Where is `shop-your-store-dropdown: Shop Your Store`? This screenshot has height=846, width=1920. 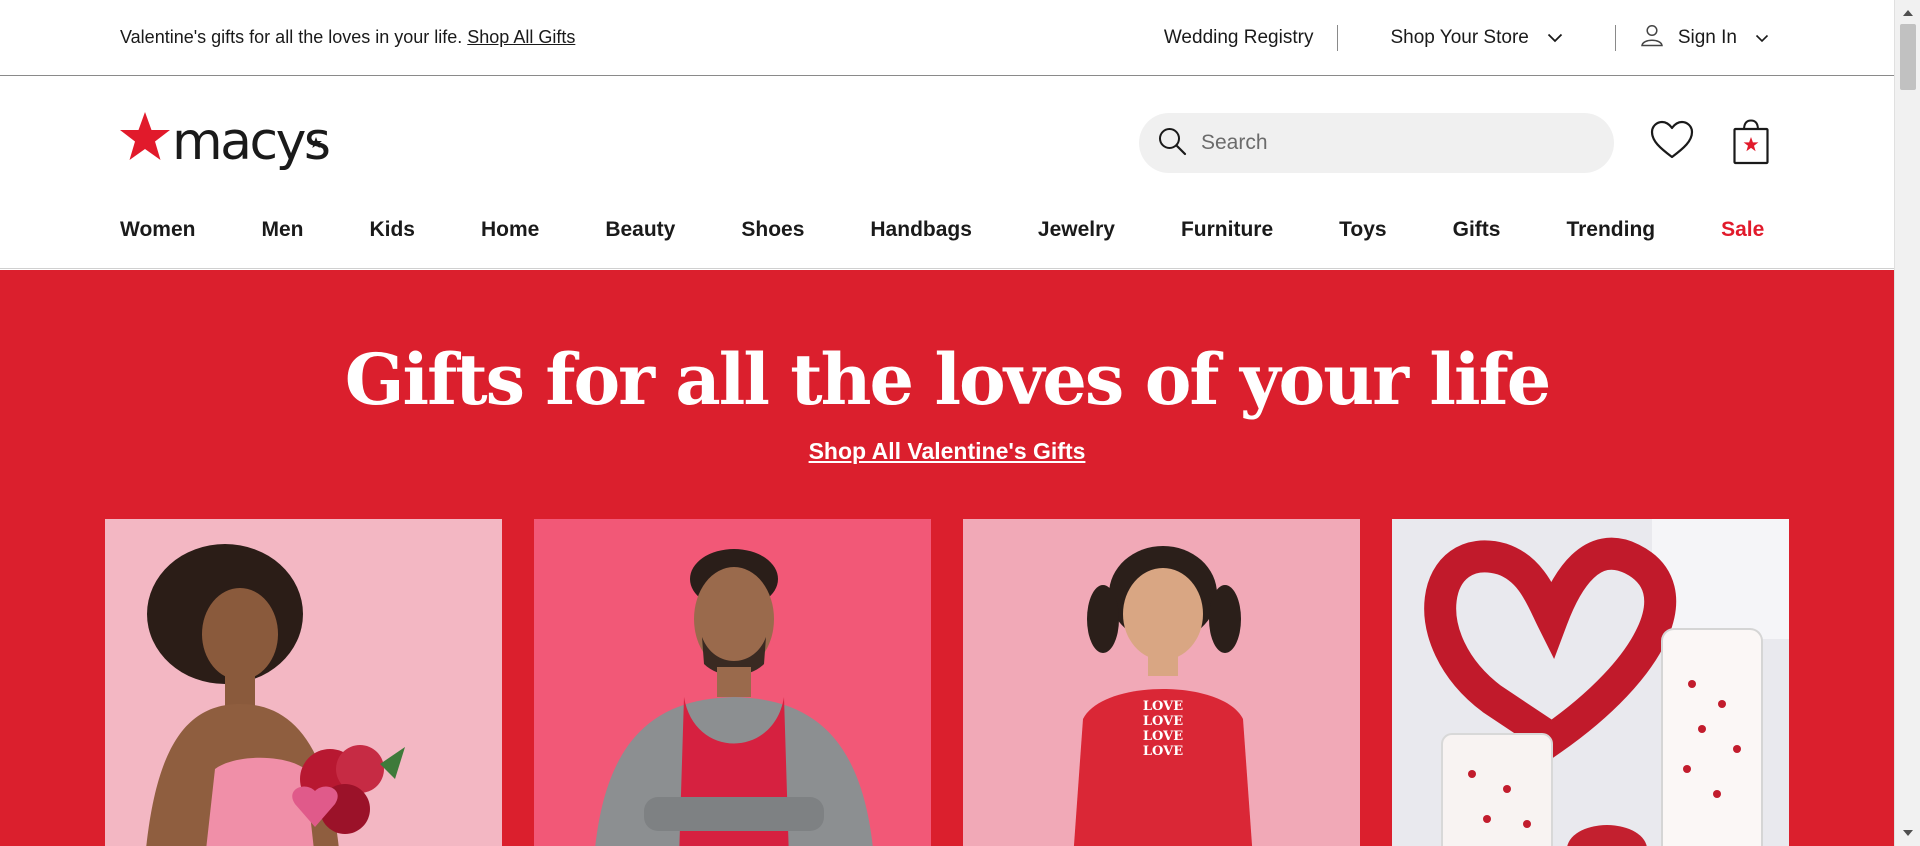 shop-your-store-dropdown: Shop Your Store is located at coordinates (1476, 38).